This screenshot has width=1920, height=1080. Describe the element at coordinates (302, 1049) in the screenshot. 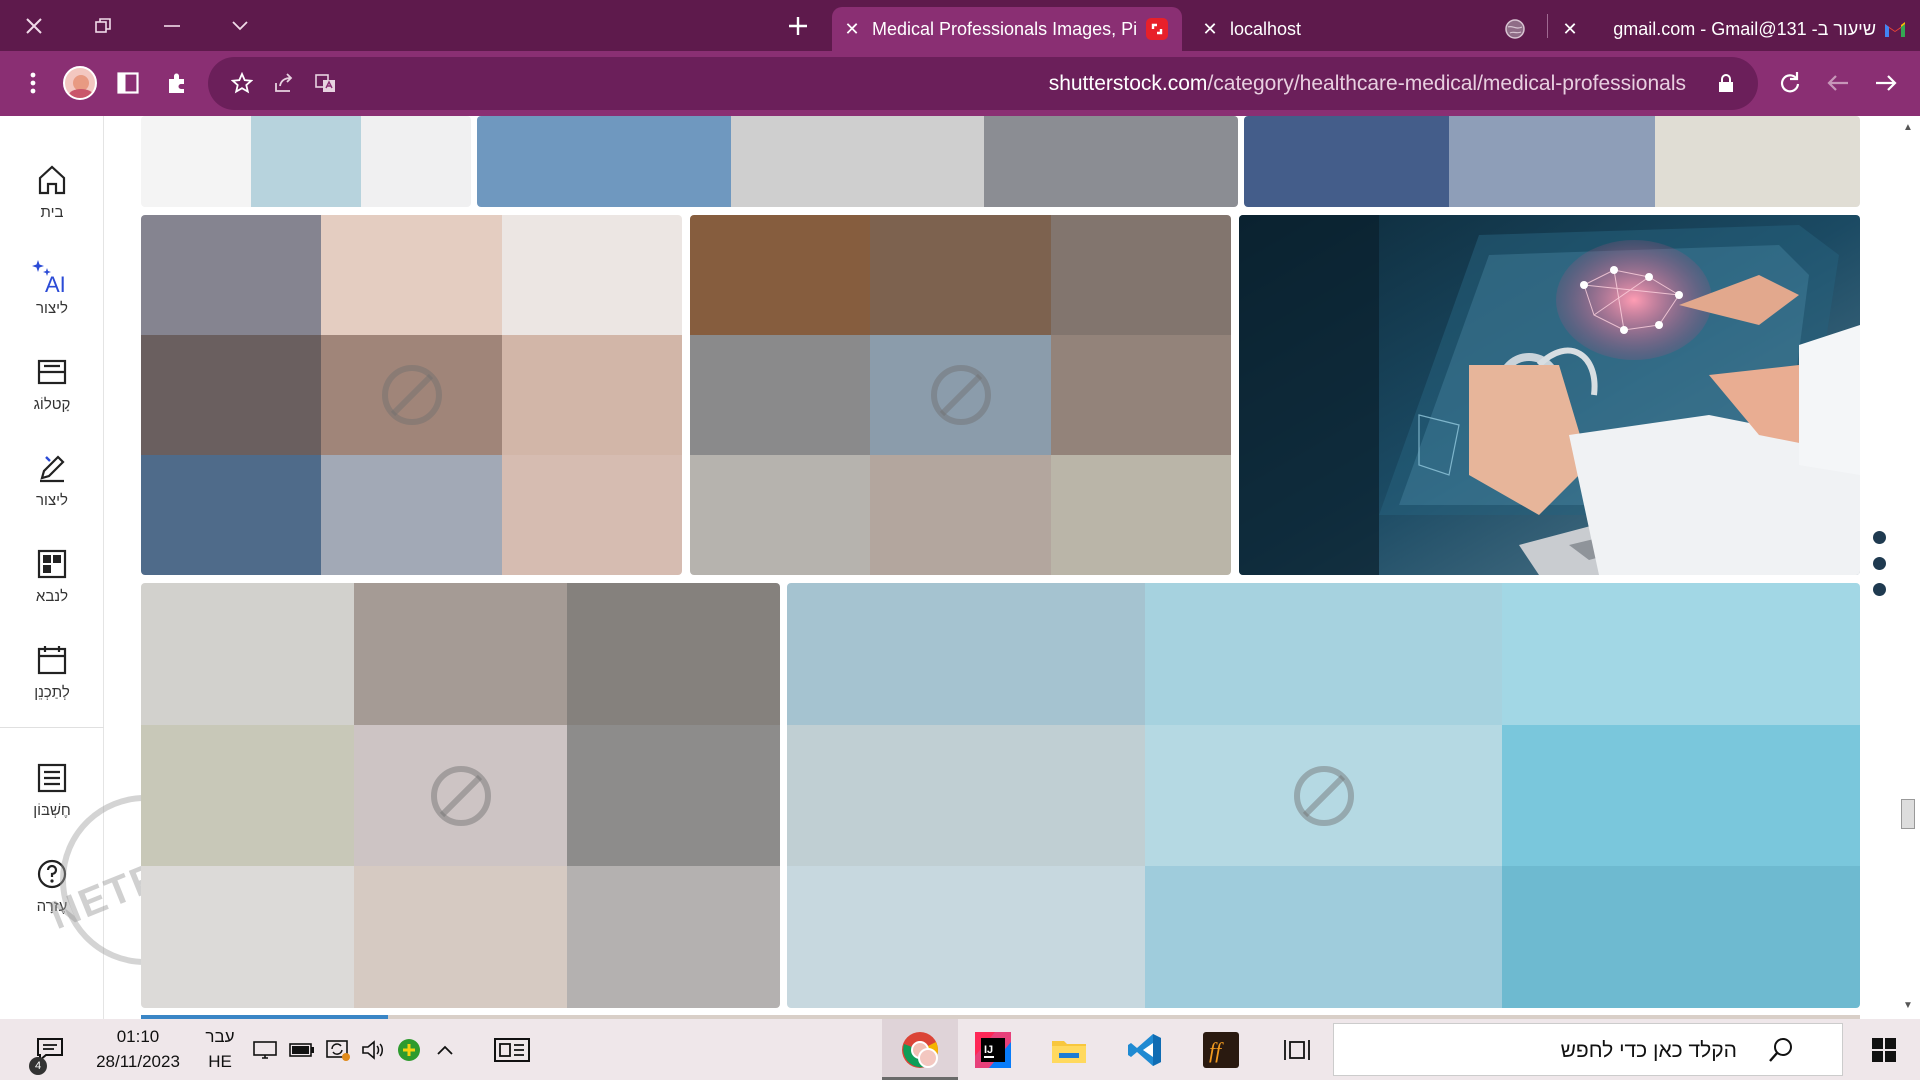

I see `battery-tray` at that location.